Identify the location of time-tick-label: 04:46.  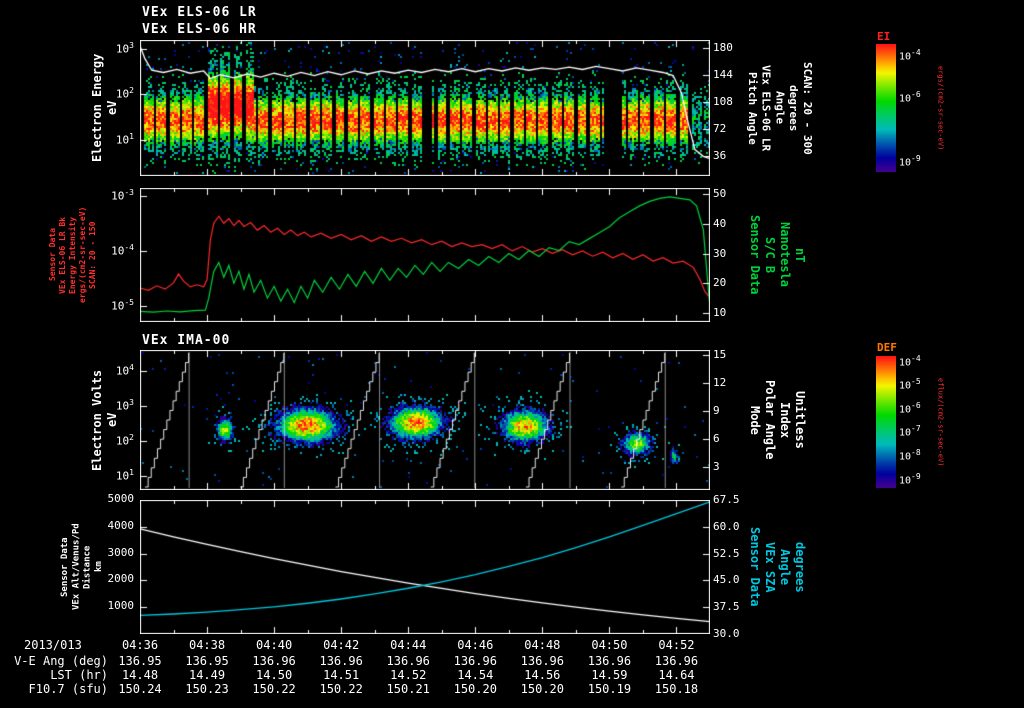
(475, 645).